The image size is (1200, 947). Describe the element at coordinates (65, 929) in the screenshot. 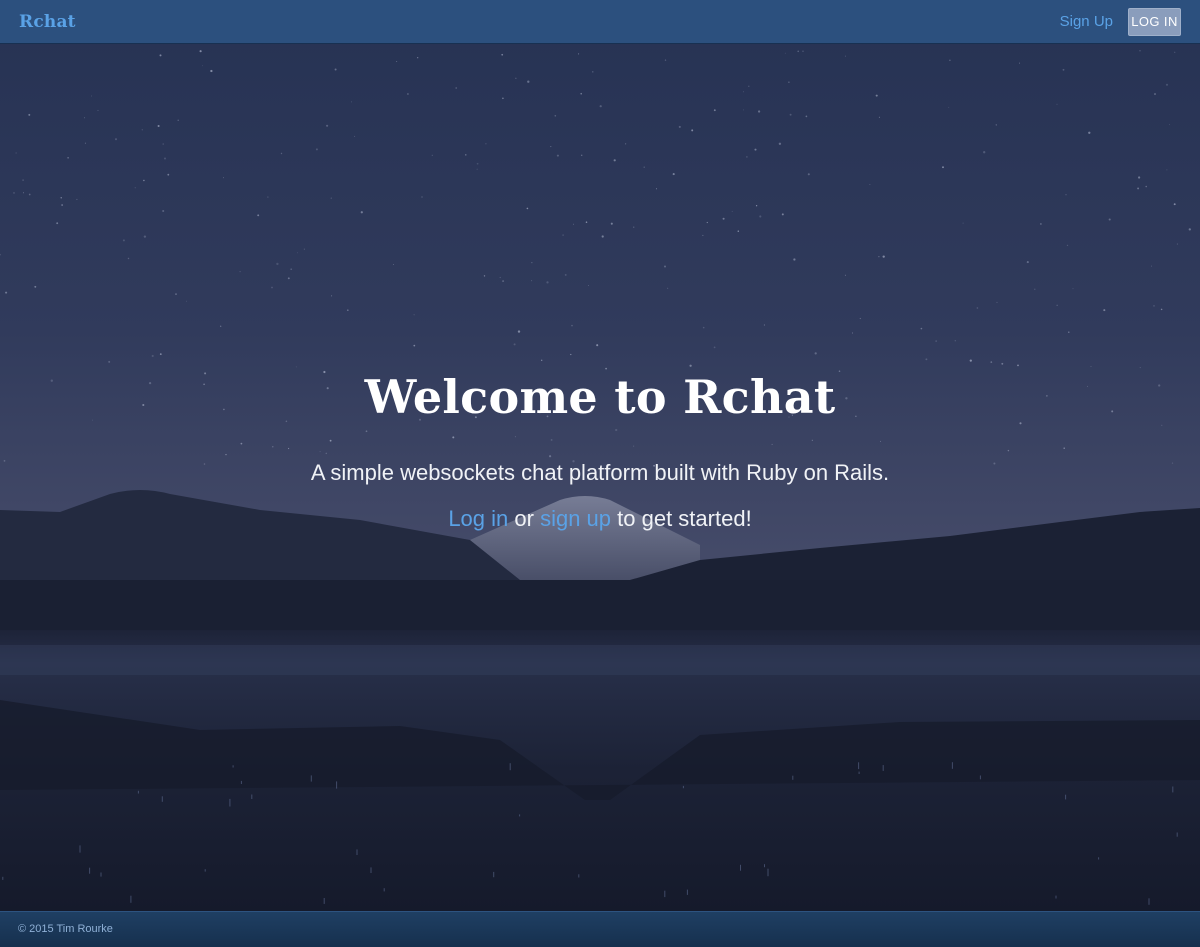

I see `footer-copyright: © 2015 Tim Rourke` at that location.